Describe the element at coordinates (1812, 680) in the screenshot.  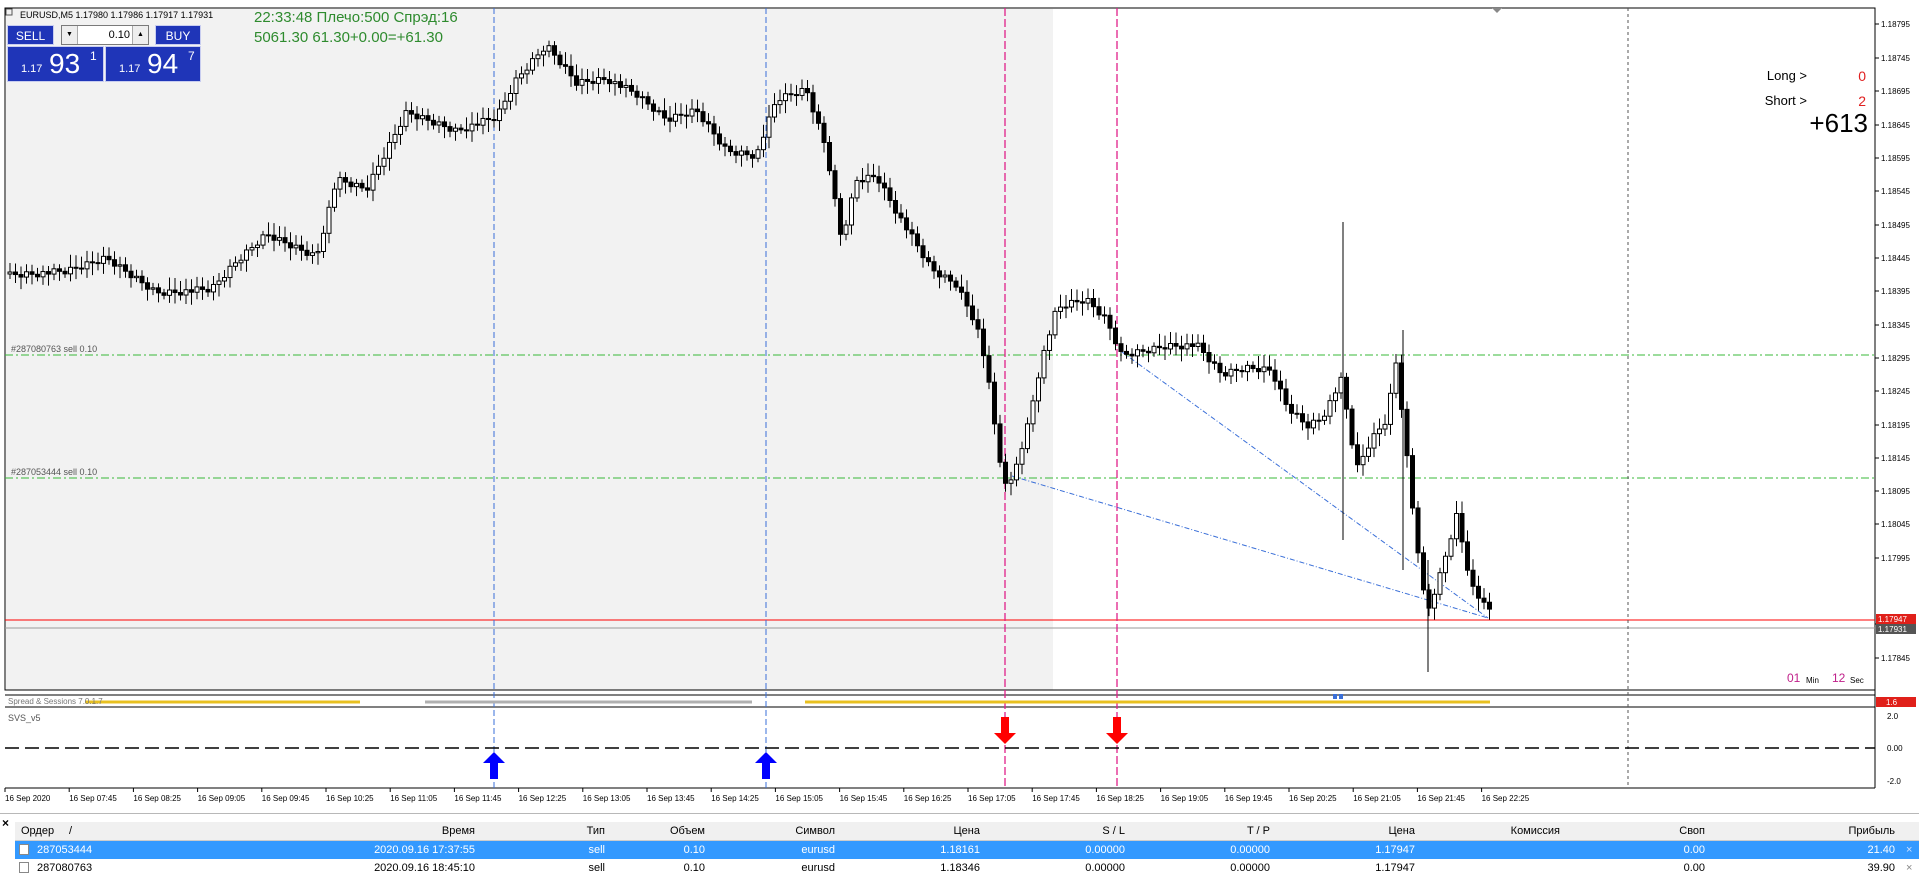
I see `timer-min-label: Min` at that location.